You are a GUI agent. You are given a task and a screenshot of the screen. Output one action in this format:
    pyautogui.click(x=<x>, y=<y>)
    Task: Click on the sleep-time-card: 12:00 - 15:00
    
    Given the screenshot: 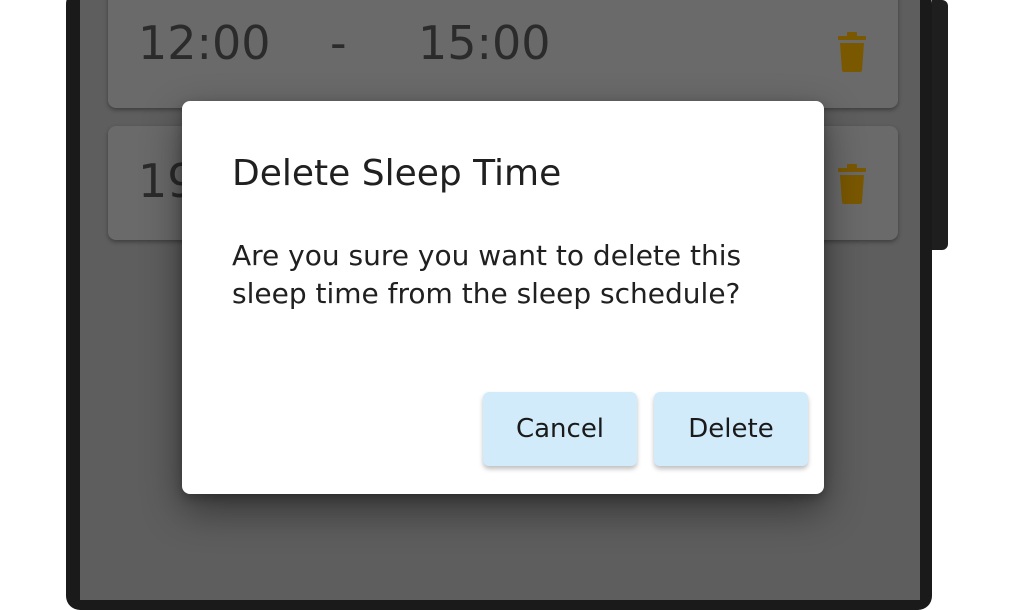 What is the action you would take?
    pyautogui.click(x=503, y=54)
    